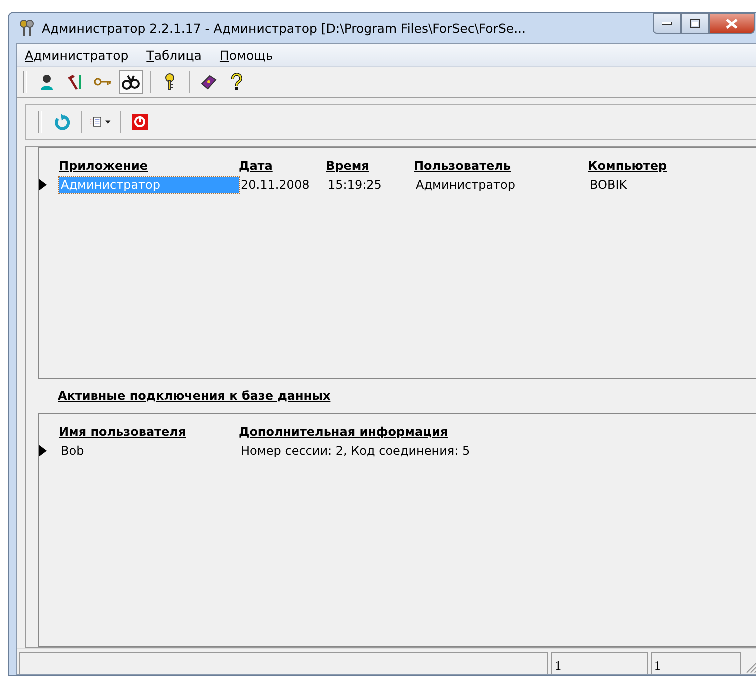 The image size is (756, 676). I want to click on maximize-button, so click(695, 23).